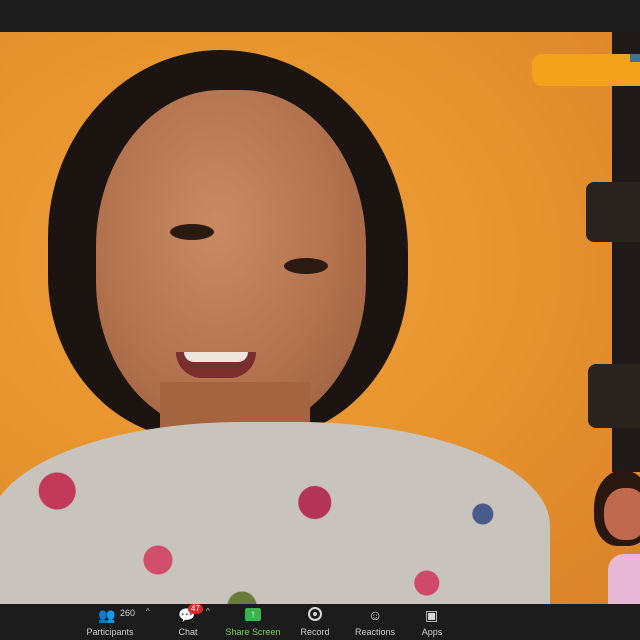  I want to click on participants-icon: 👥, so click(107, 615).